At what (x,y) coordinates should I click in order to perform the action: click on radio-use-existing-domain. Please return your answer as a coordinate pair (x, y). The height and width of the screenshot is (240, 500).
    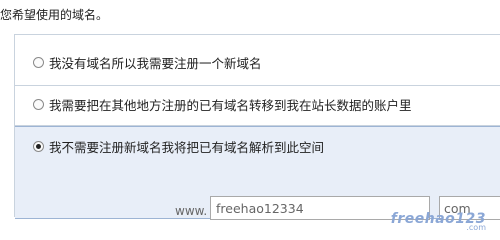
    Looking at the image, I should click on (38, 146).